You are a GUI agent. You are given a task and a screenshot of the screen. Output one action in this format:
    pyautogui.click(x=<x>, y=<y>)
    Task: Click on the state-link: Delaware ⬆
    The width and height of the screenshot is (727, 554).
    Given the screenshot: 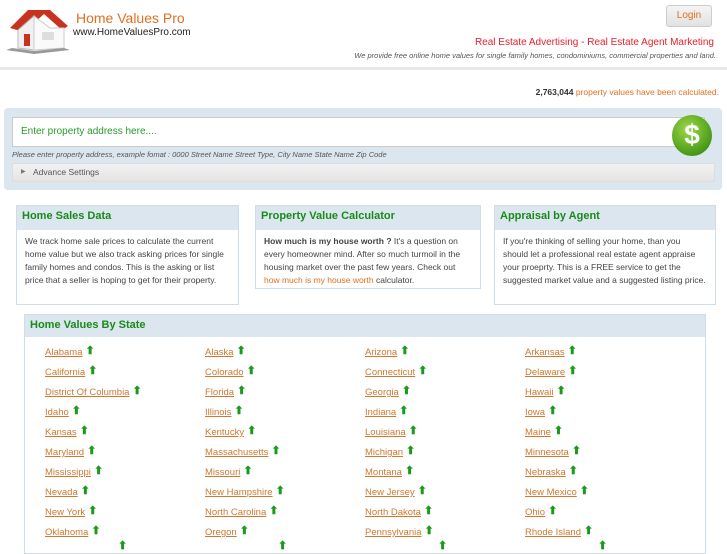 What is the action you would take?
    pyautogui.click(x=551, y=371)
    